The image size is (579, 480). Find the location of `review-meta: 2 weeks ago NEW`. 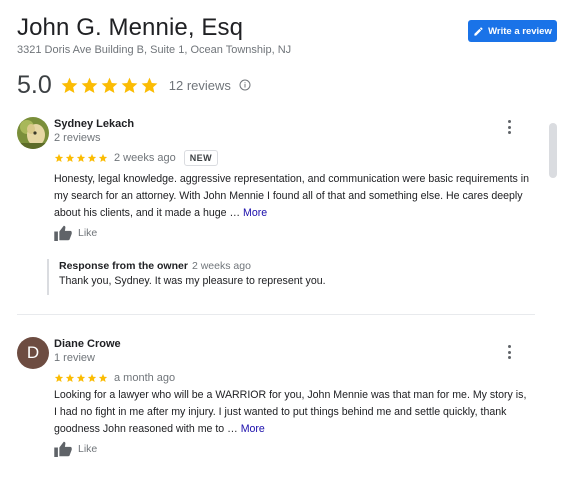

review-meta: 2 weeks ago NEW is located at coordinates (136, 158).